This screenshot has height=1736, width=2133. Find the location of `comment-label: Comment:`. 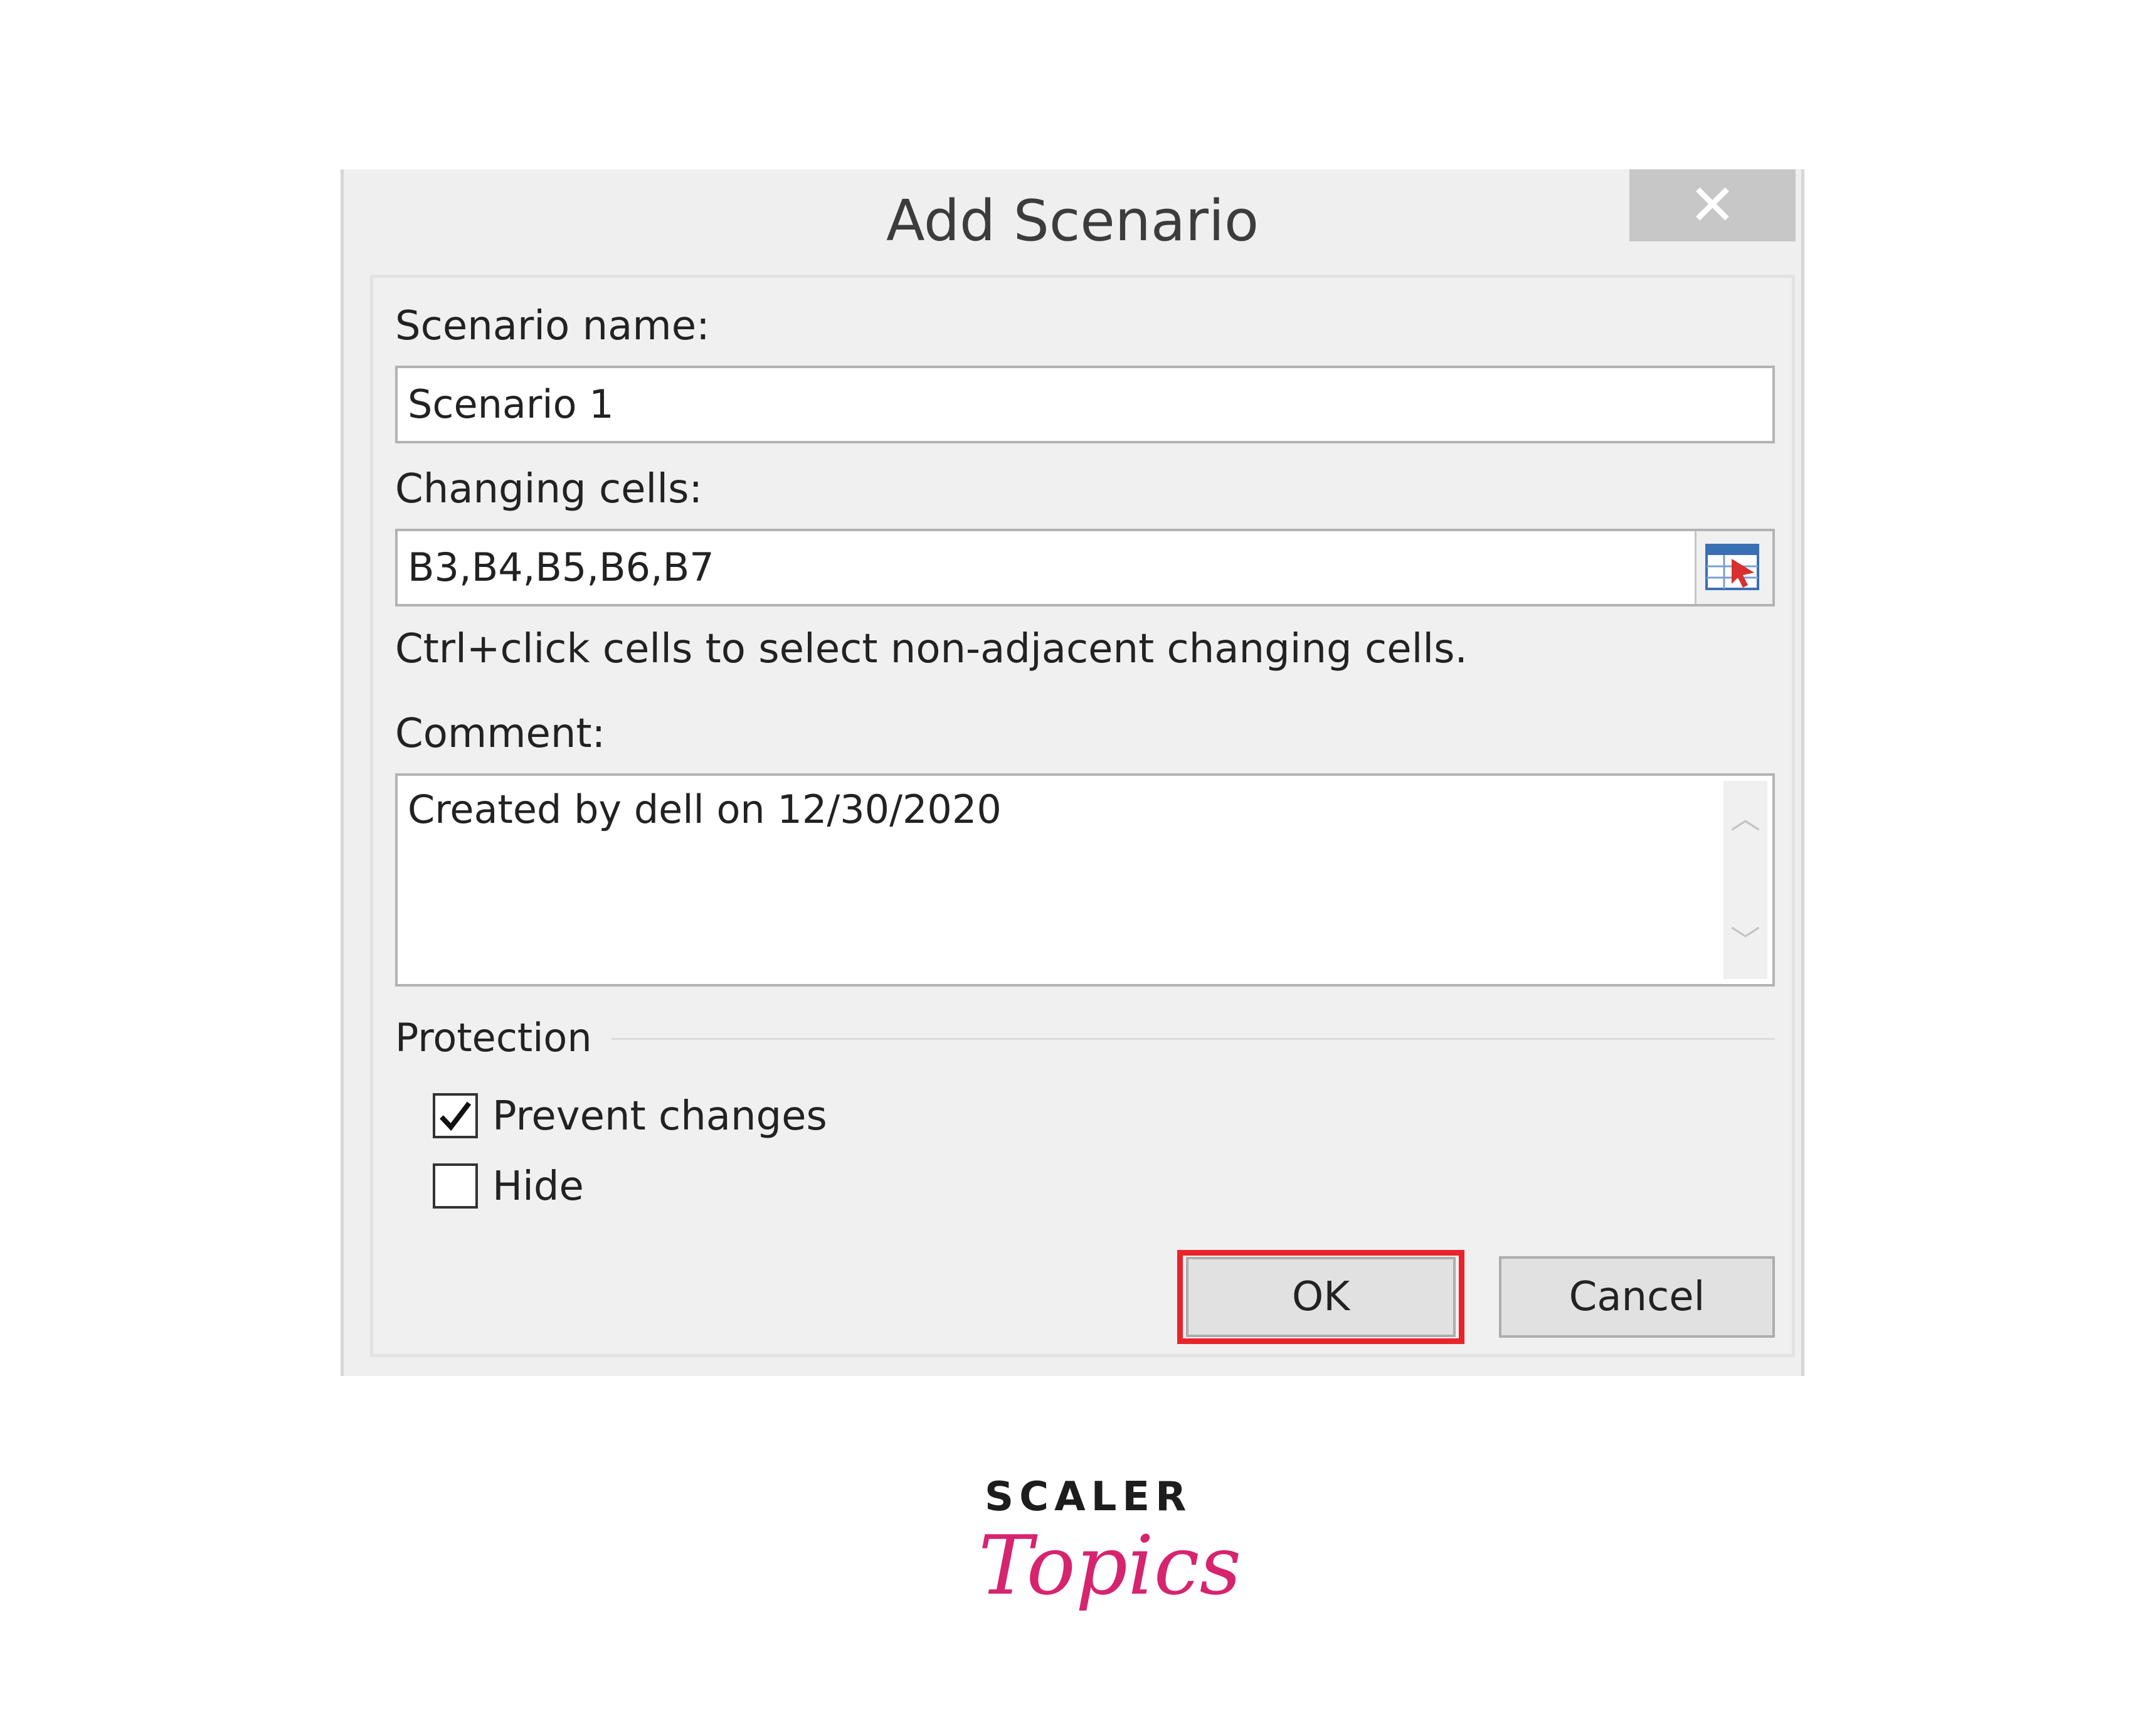

comment-label: Comment: is located at coordinates (500, 734).